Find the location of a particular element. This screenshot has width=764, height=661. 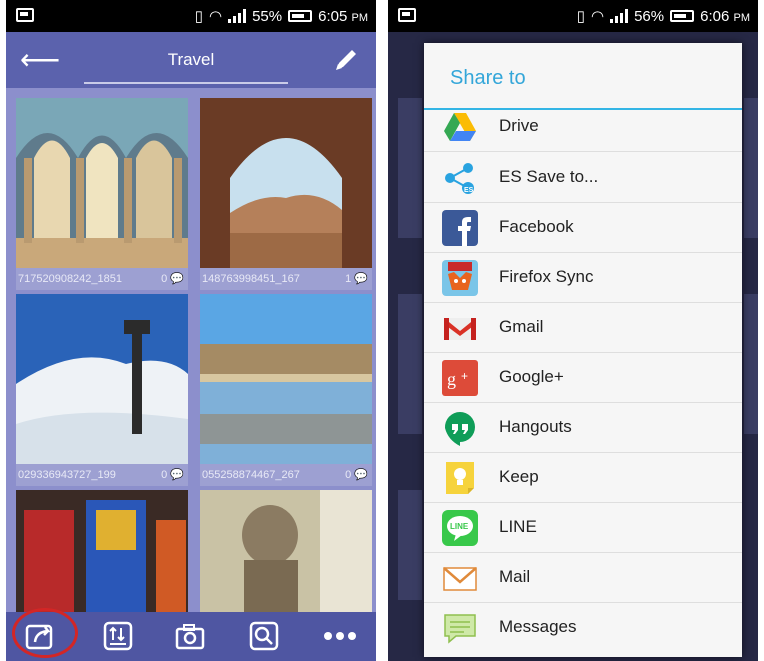

google-plus-icon: g + is located at coordinates (460, 378).